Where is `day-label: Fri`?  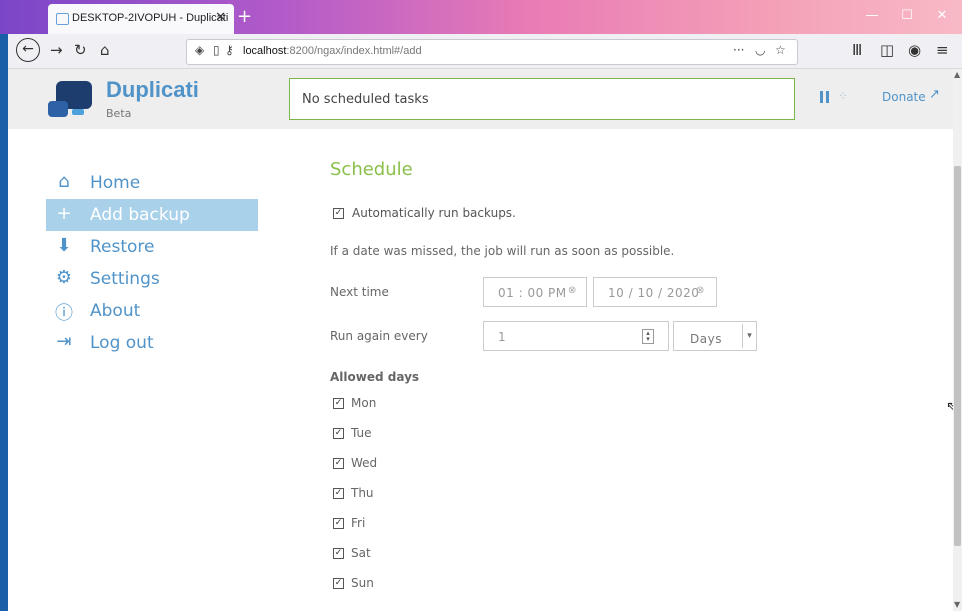
day-label: Fri is located at coordinates (358, 523).